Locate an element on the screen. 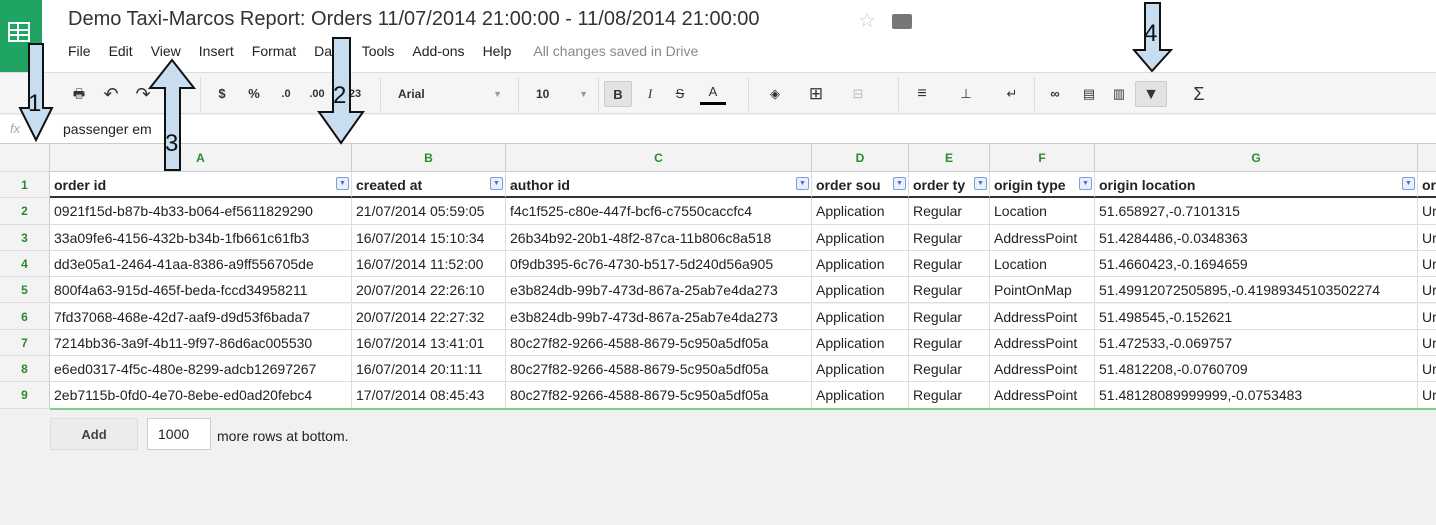 This screenshot has width=1436, height=525. annotation-label-2: 2 is located at coordinates (340, 95).